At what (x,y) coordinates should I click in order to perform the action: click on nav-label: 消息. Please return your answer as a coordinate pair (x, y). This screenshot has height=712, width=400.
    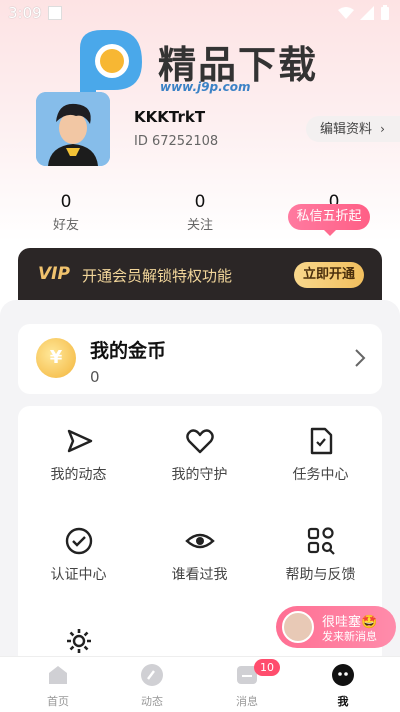
    Looking at the image, I should click on (247, 701).